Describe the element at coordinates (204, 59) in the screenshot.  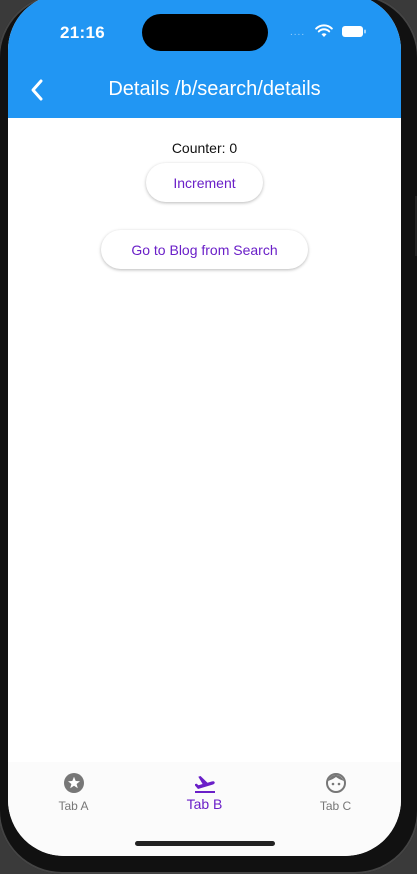
I see `app-bar: 21:16 .... Details /b/search/details` at that location.